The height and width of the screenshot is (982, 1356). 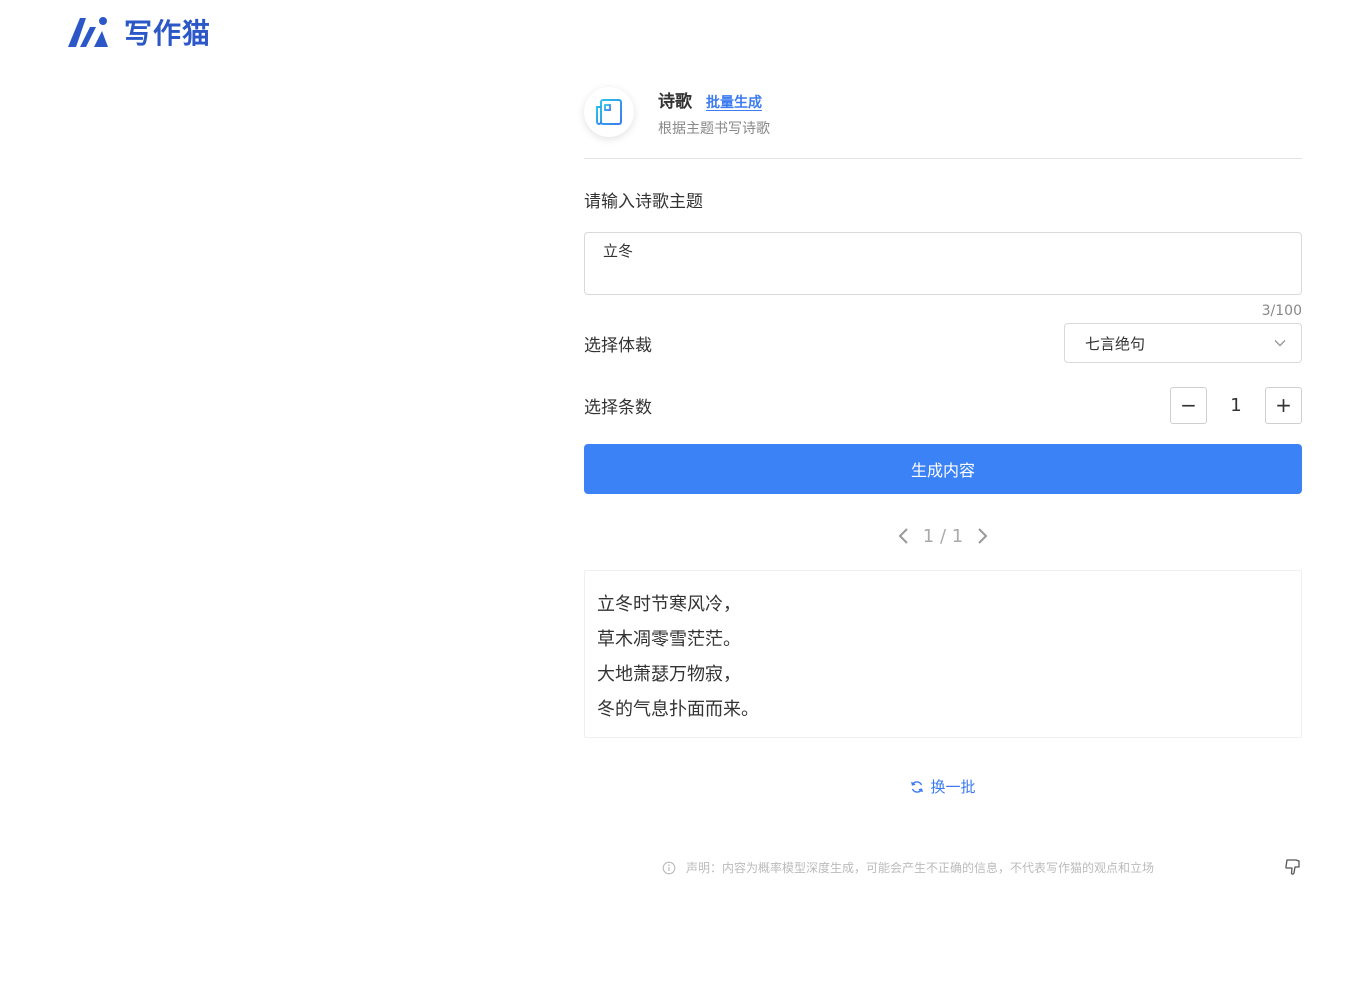 What do you see at coordinates (669, 674) in the screenshot?
I see `poem-line: 大地萧瑟万物寂，` at bounding box center [669, 674].